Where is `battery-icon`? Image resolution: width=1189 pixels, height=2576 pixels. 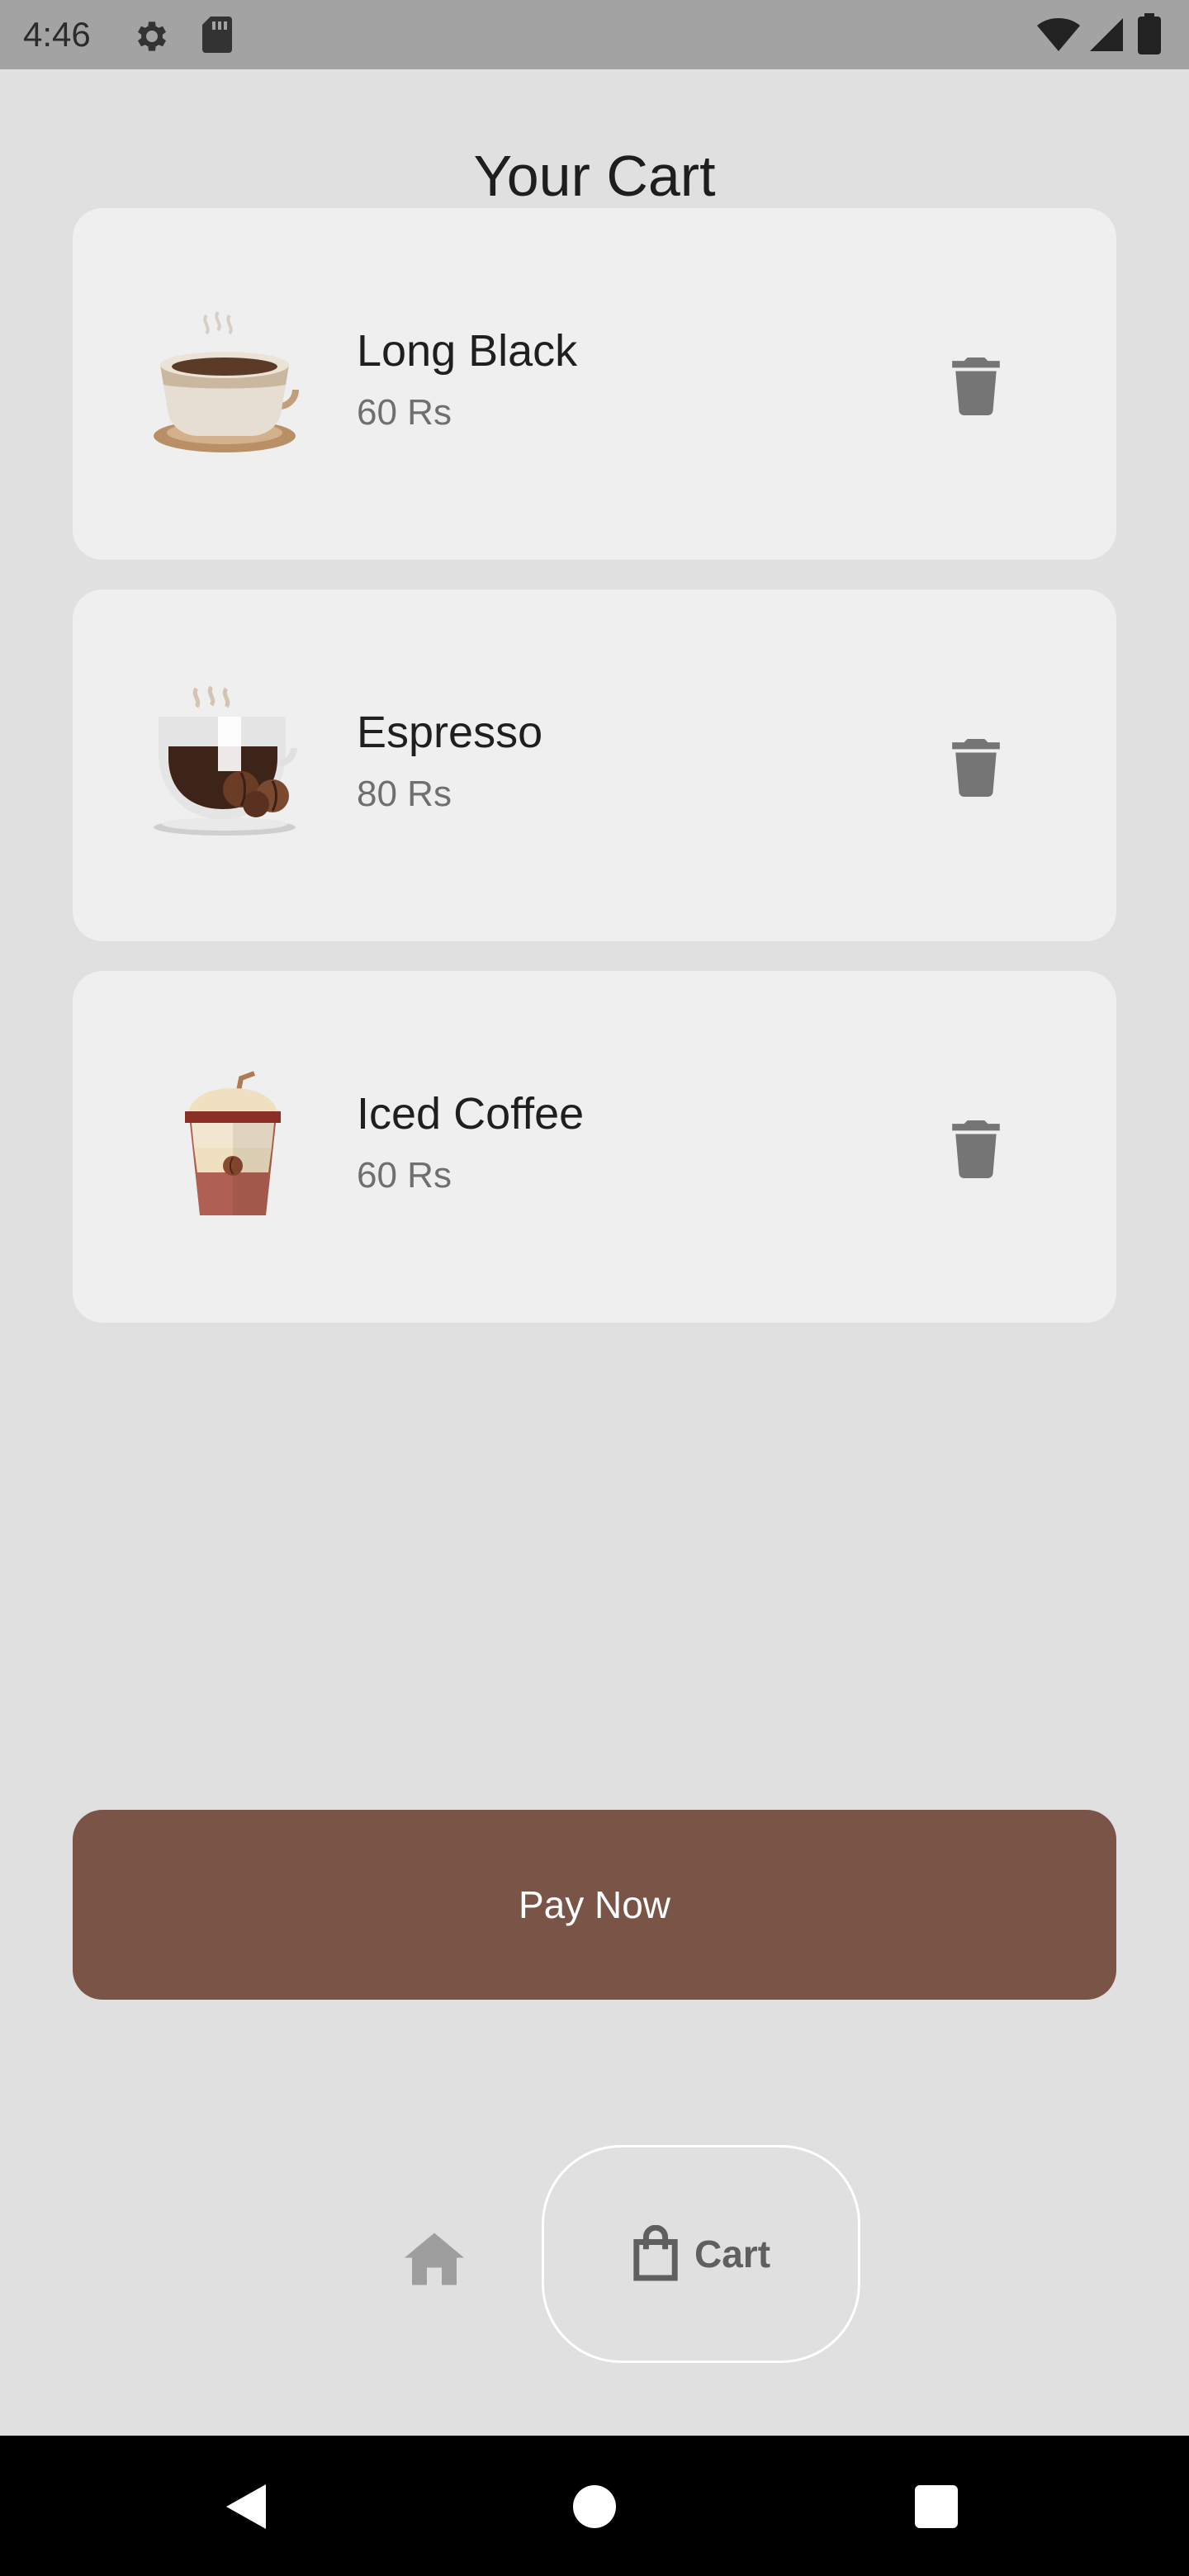 battery-icon is located at coordinates (1149, 33).